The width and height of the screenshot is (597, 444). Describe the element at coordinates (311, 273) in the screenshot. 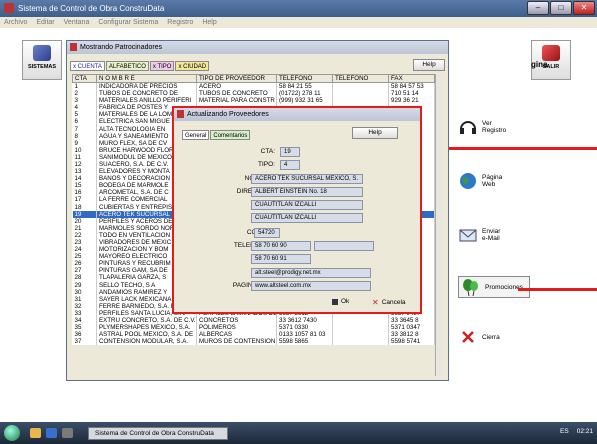

I see `mail-field: alt.steel@prodigy.net.mx` at that location.